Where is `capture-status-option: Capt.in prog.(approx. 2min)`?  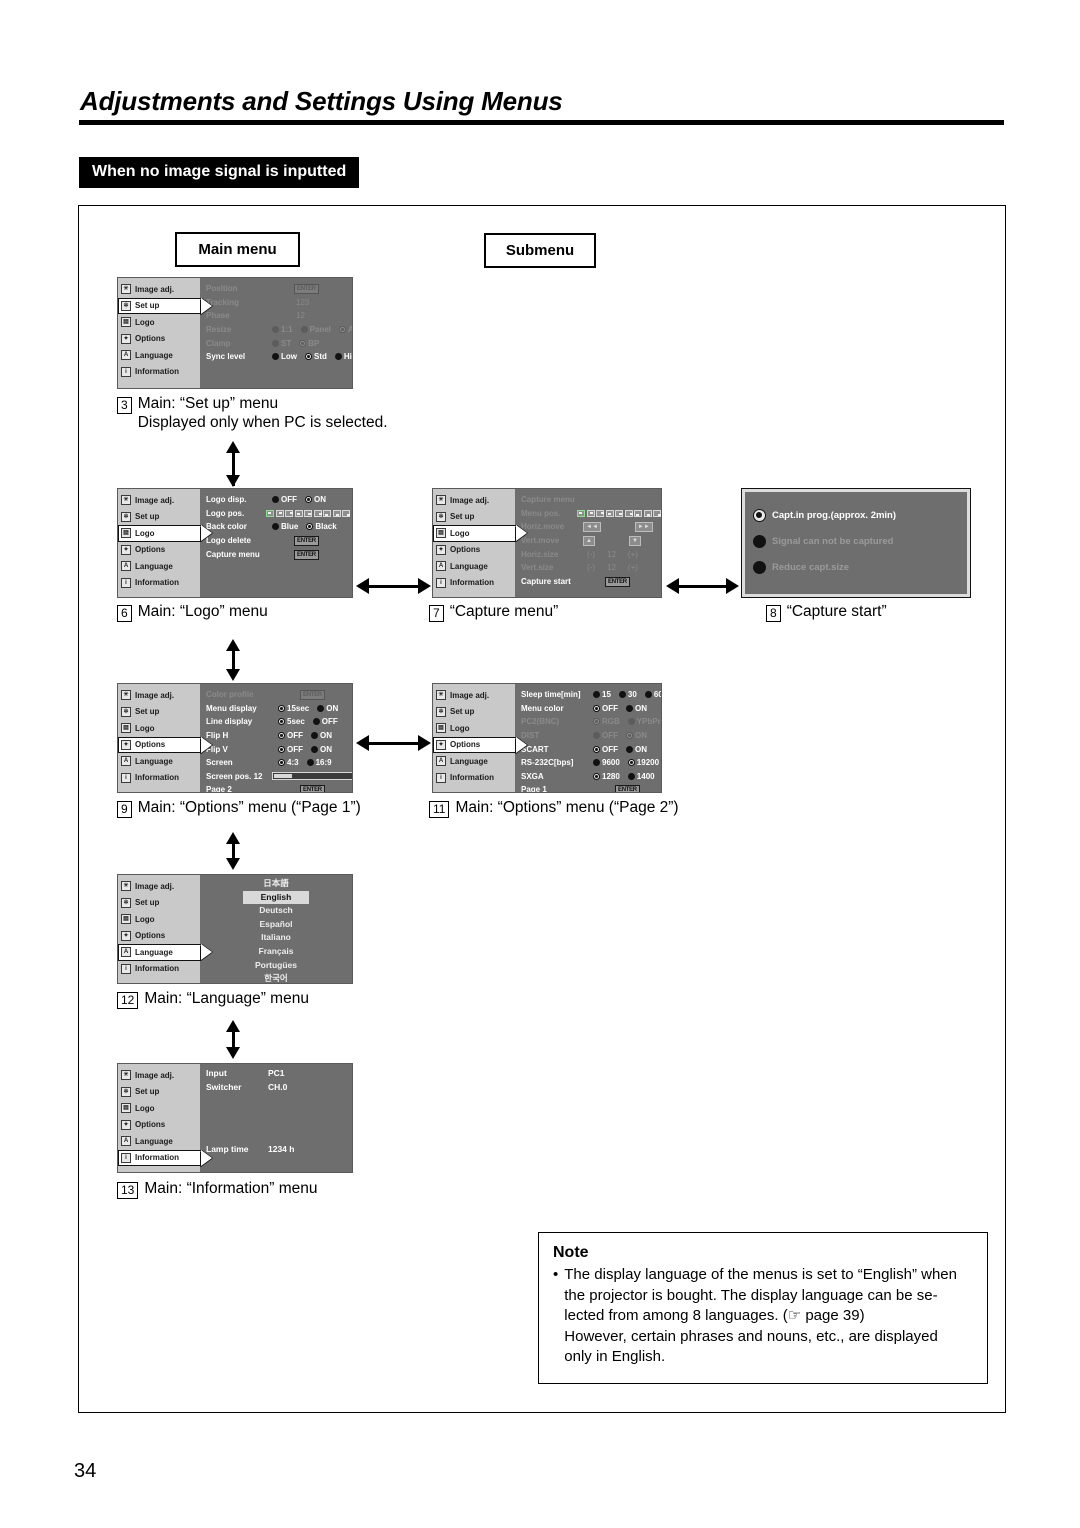 capture-status-option: Capt.in prog.(approx. 2min) is located at coordinates (856, 515).